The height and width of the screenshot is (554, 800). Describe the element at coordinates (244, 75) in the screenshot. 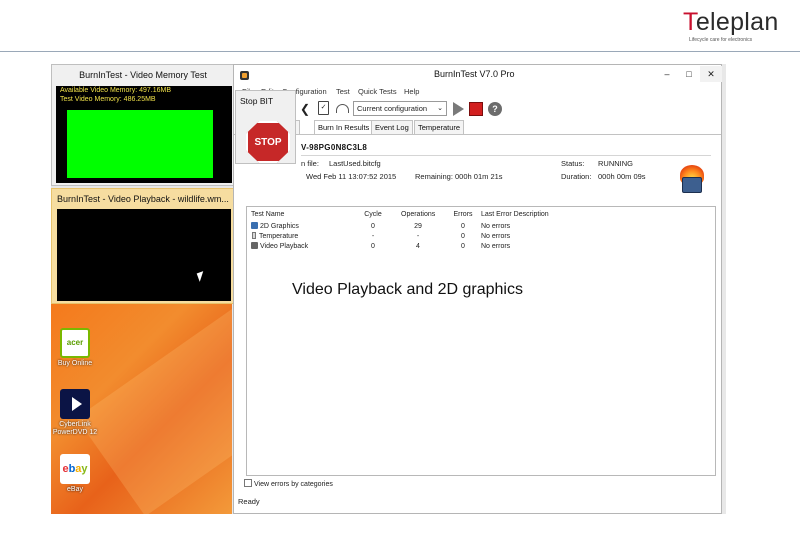

I see `app-icon` at that location.